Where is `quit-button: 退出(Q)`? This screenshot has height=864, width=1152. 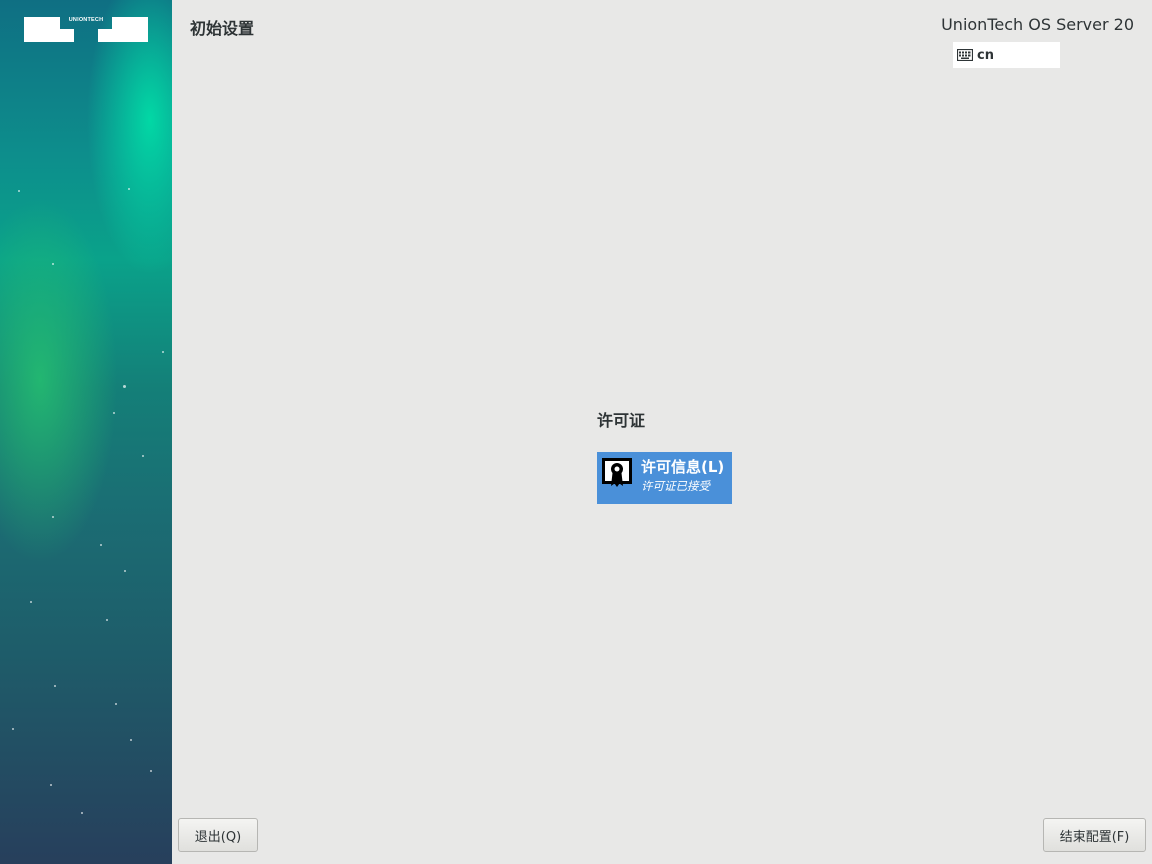 quit-button: 退出(Q) is located at coordinates (218, 835).